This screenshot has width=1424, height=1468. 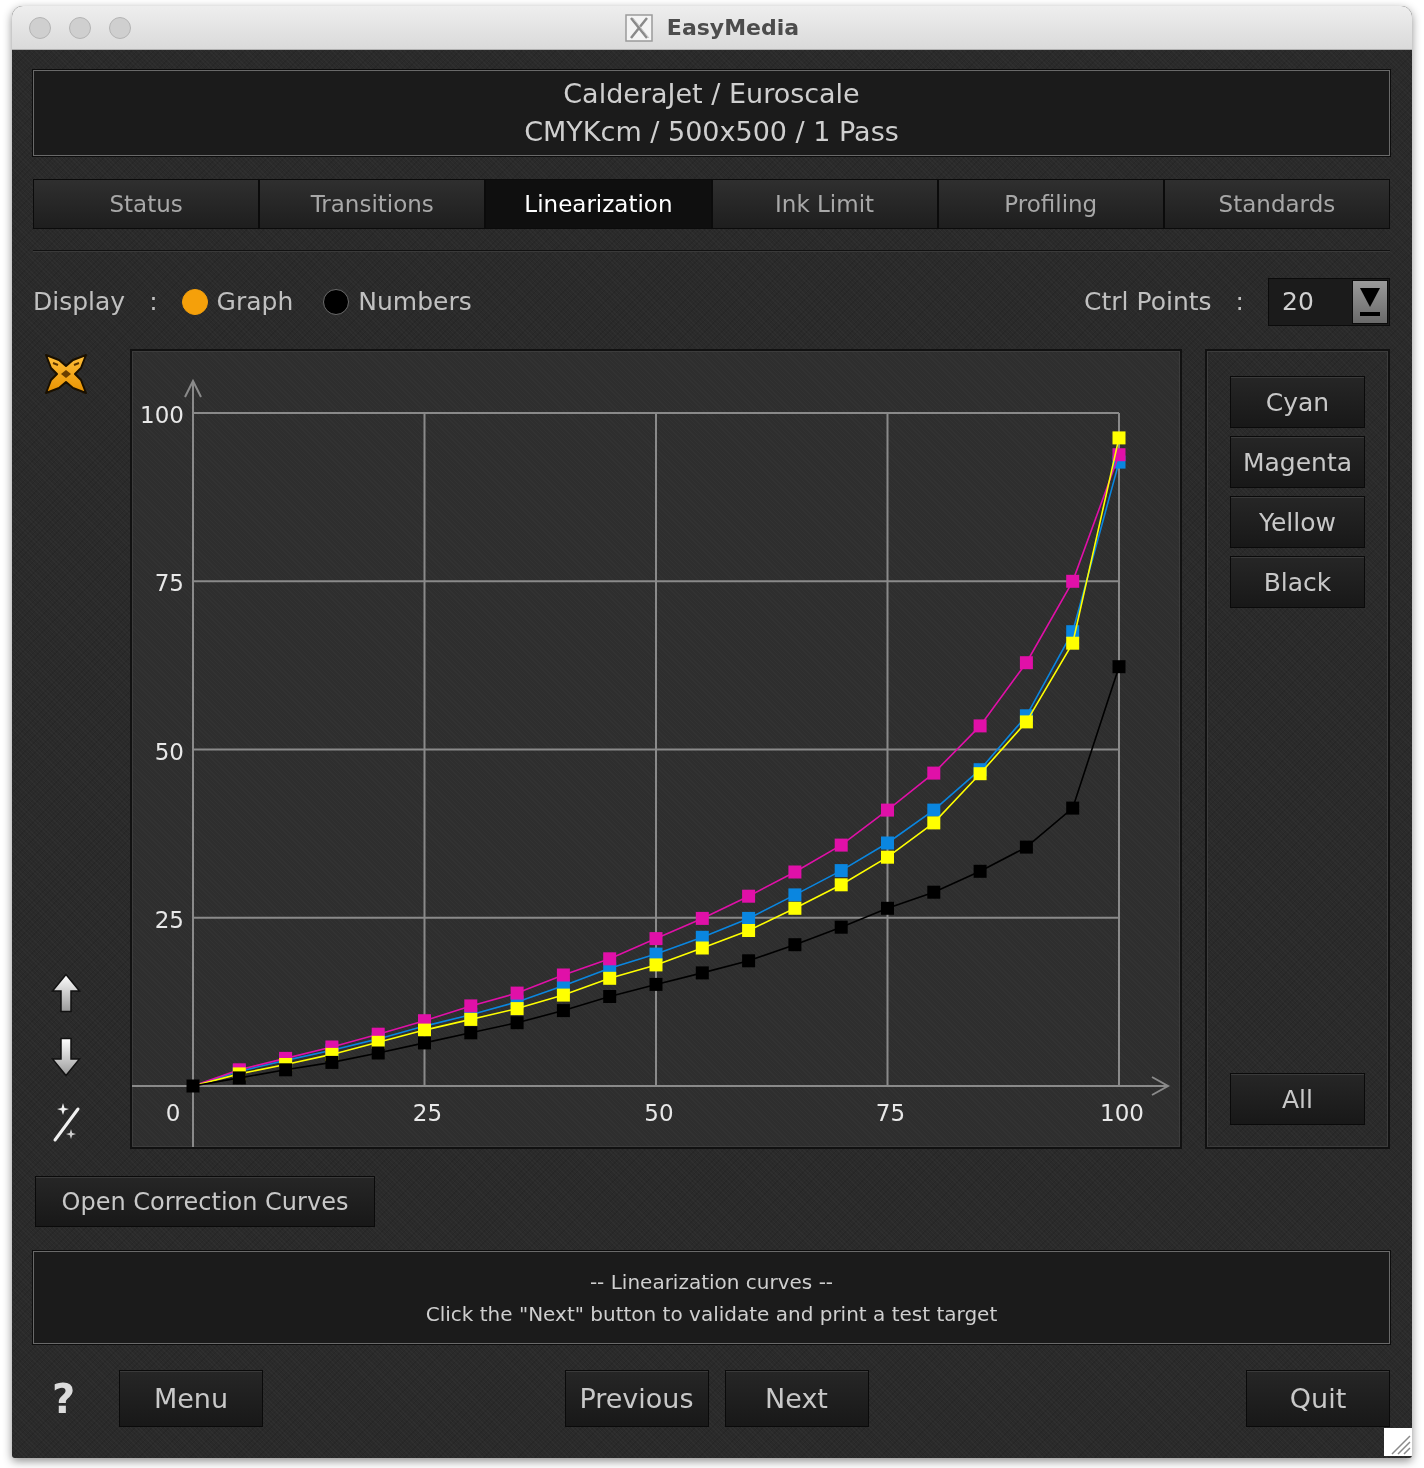 I want to click on next-button: Next, so click(x=796, y=1398).